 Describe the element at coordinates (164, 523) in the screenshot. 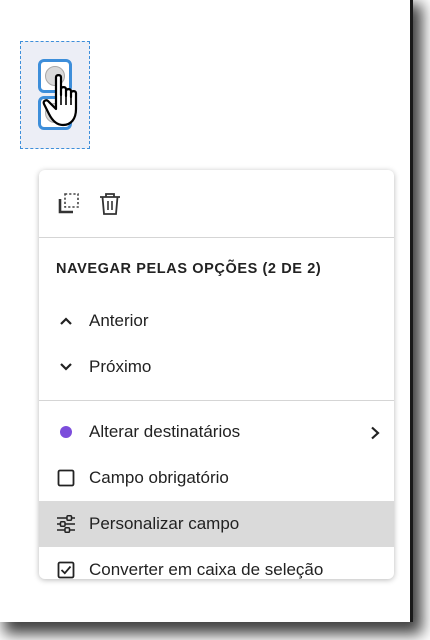

I see `menu-item-label: Personalizar campo` at that location.